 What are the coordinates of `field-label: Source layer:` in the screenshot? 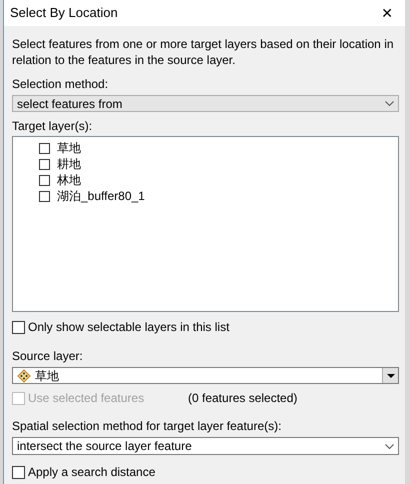 It's located at (48, 356).